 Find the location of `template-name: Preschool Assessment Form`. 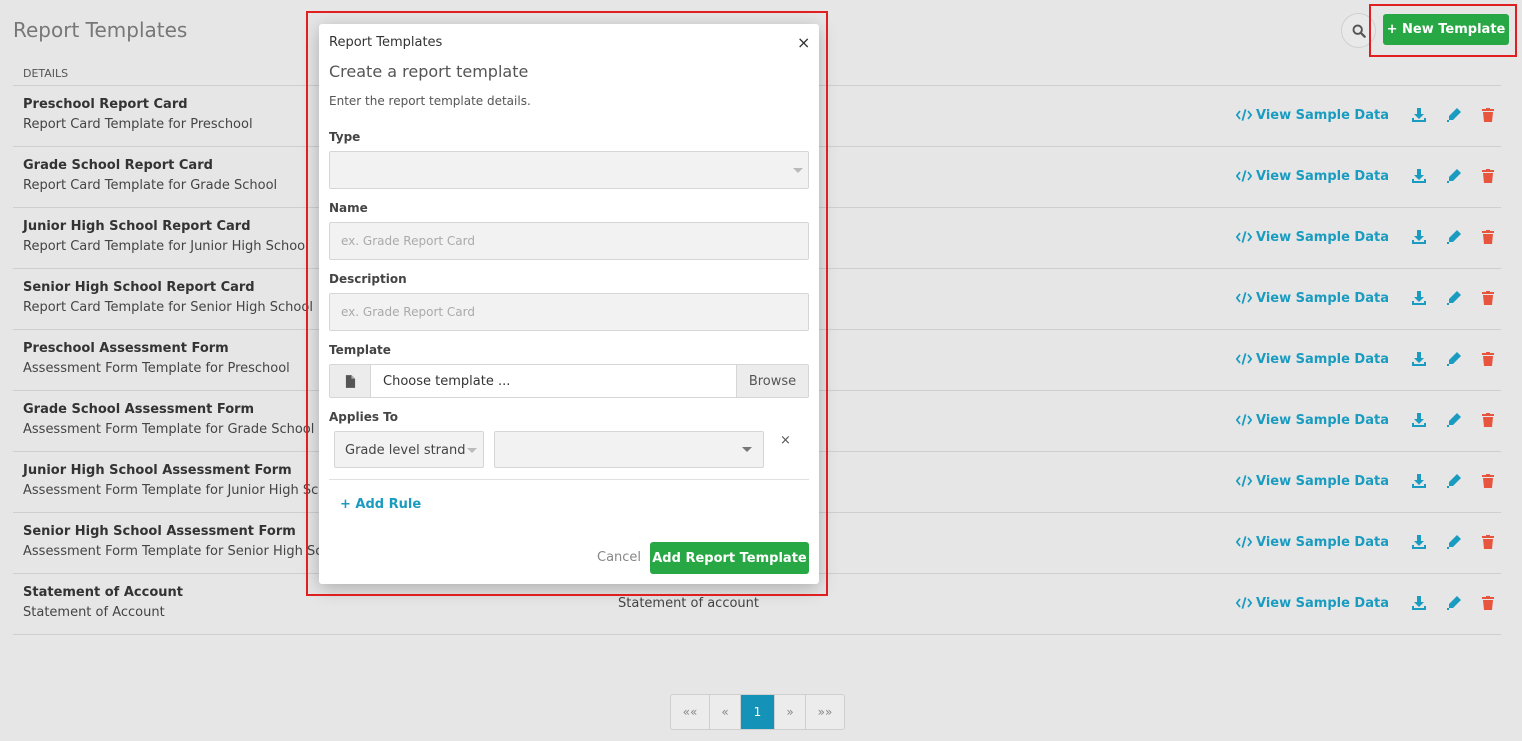

template-name: Preschool Assessment Form is located at coordinates (126, 348).